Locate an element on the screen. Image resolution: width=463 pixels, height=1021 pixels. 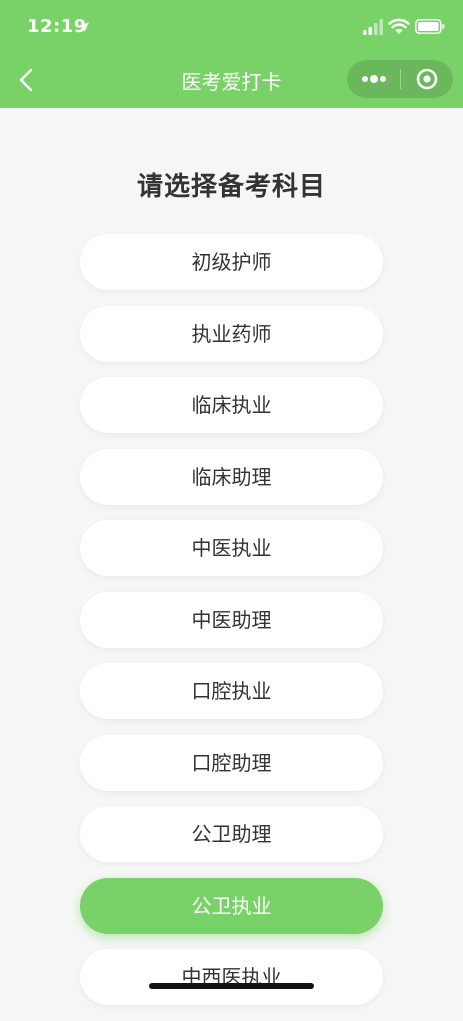
subject-option-button: 中医助理 is located at coordinates (231, 619).